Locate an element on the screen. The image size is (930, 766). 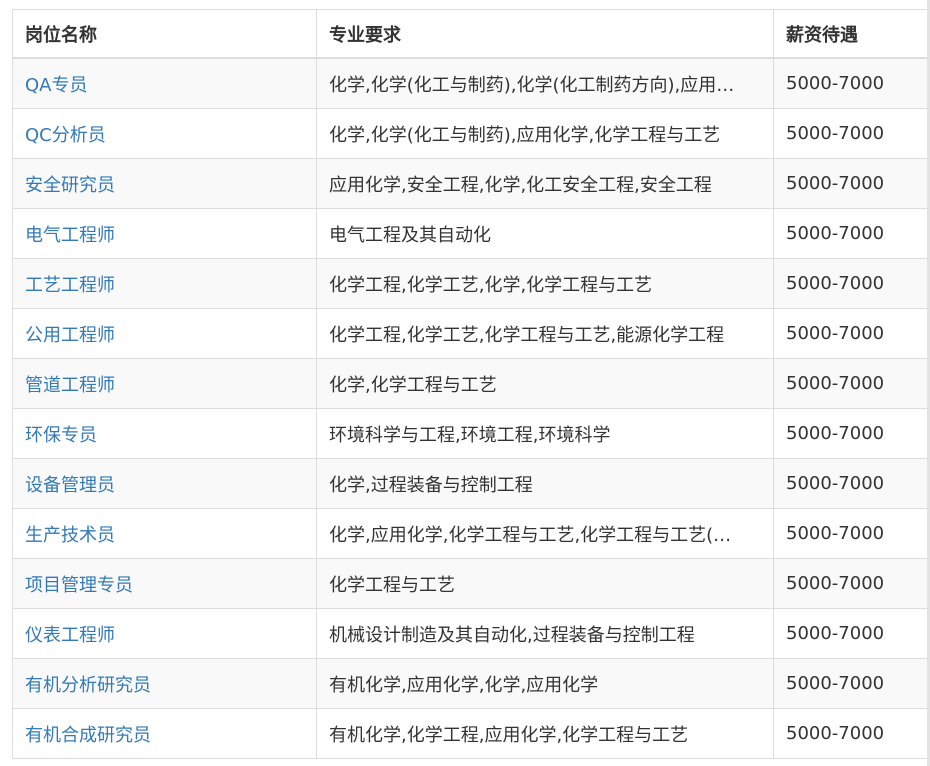
header-row: 岗位名称 专业要求 薪资待遇 is located at coordinates (470, 34).